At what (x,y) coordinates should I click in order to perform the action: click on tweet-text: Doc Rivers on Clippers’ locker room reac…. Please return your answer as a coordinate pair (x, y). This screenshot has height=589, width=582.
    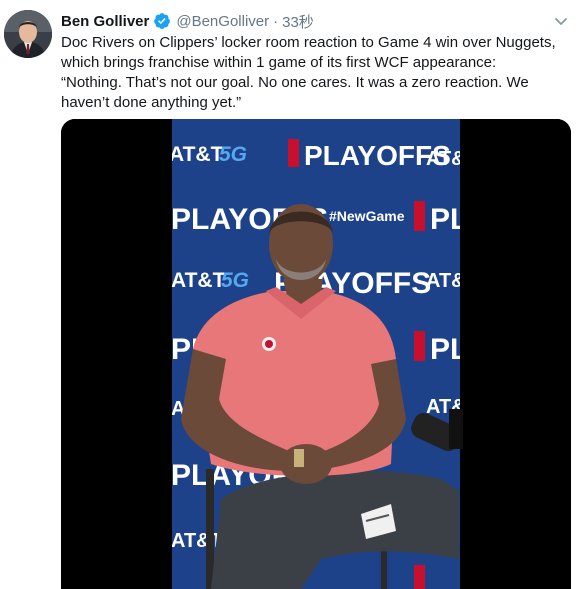
    Looking at the image, I should click on (318, 73).